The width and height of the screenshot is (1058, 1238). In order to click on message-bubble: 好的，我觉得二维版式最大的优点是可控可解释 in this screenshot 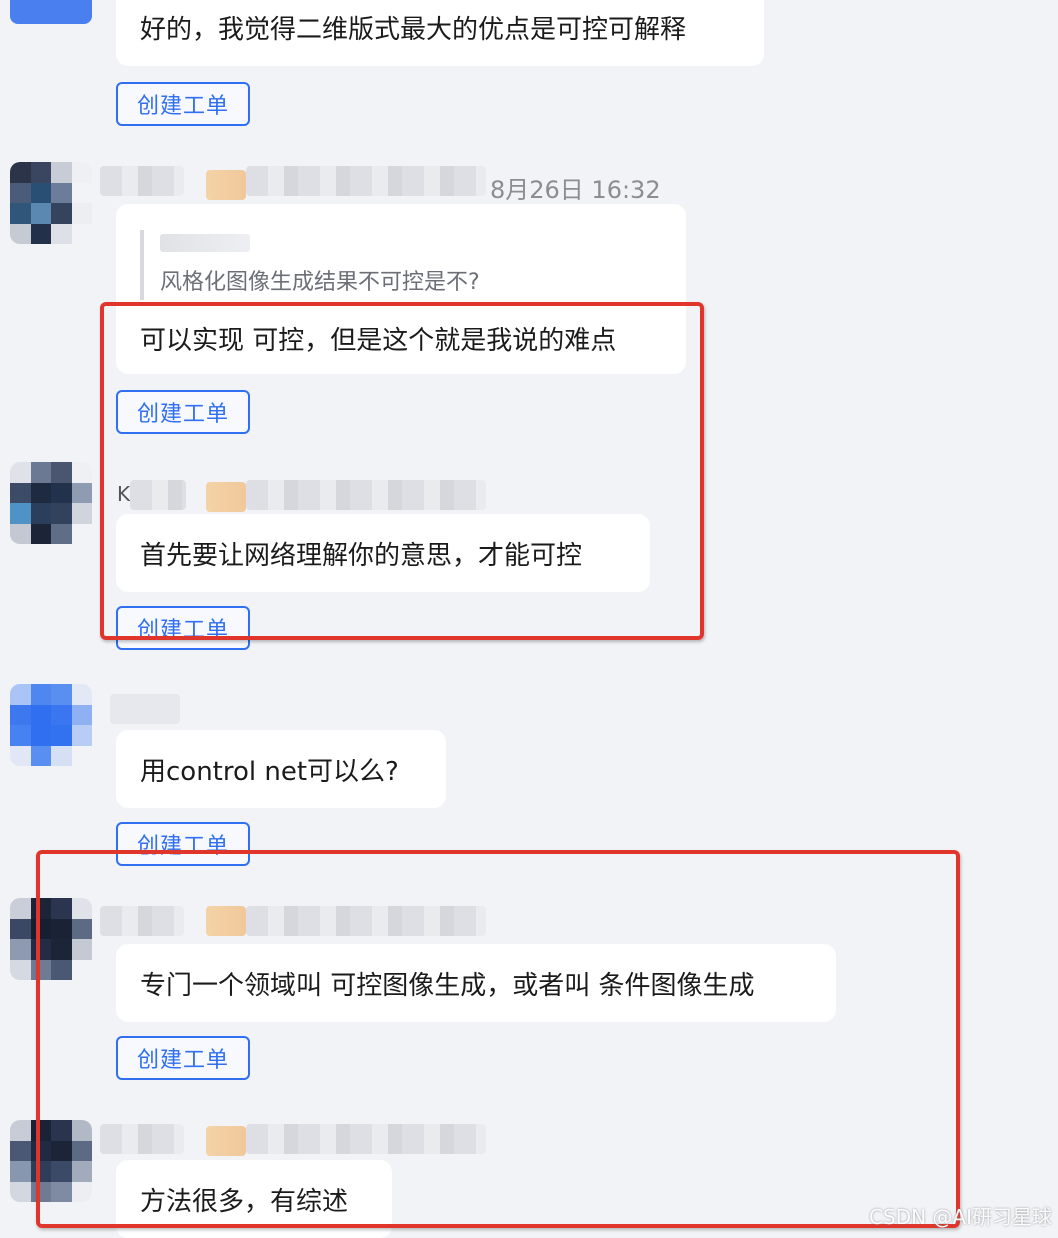, I will do `click(440, 33)`.